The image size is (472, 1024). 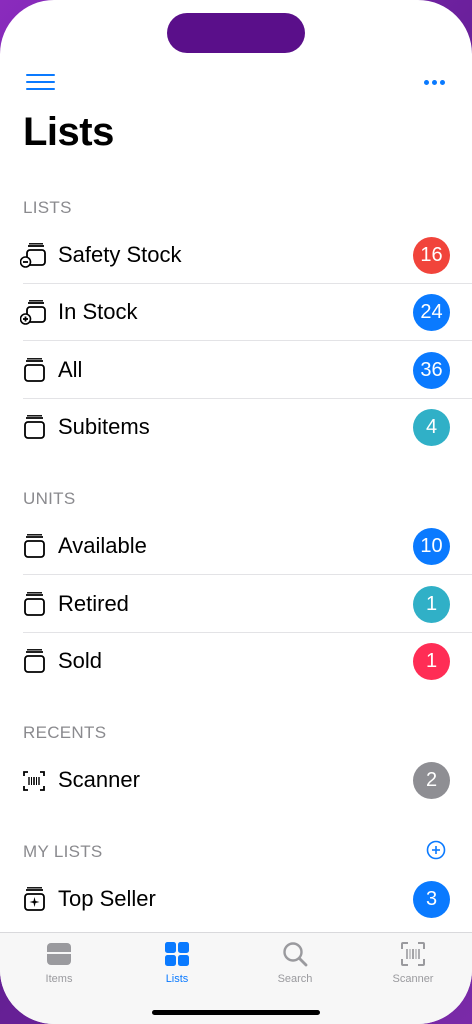 What do you see at coordinates (431, 255) in the screenshot?
I see `count-badge: 16` at bounding box center [431, 255].